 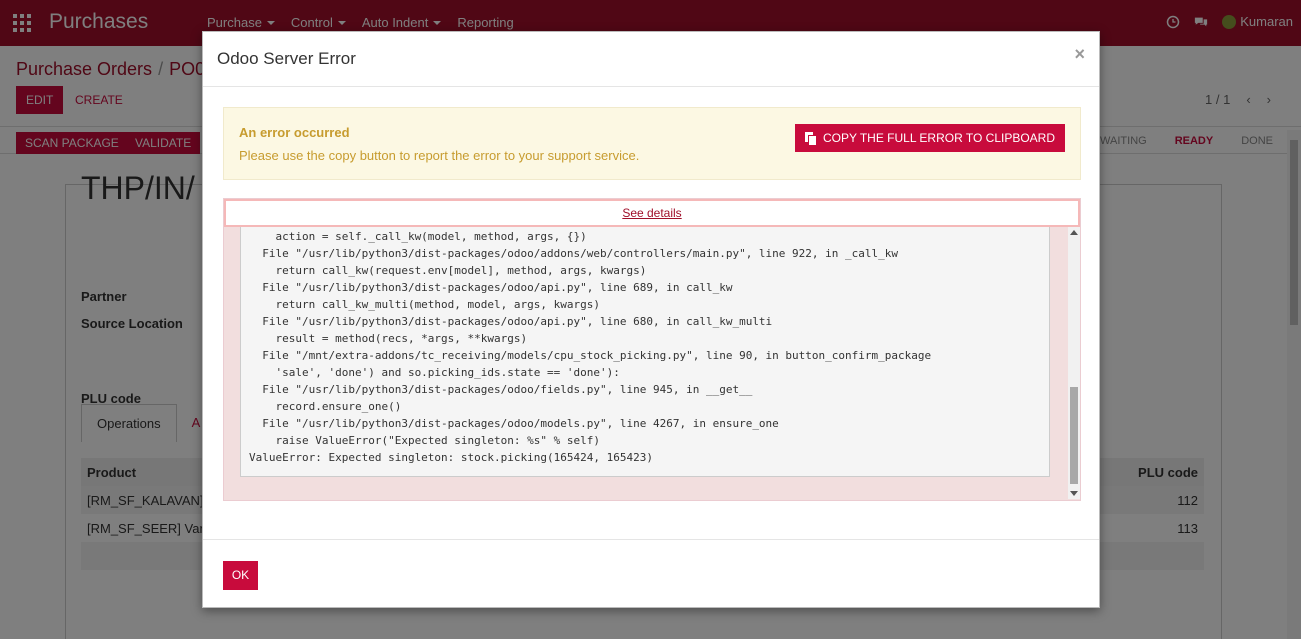 What do you see at coordinates (810, 139) in the screenshot?
I see `clipboard-icon` at bounding box center [810, 139].